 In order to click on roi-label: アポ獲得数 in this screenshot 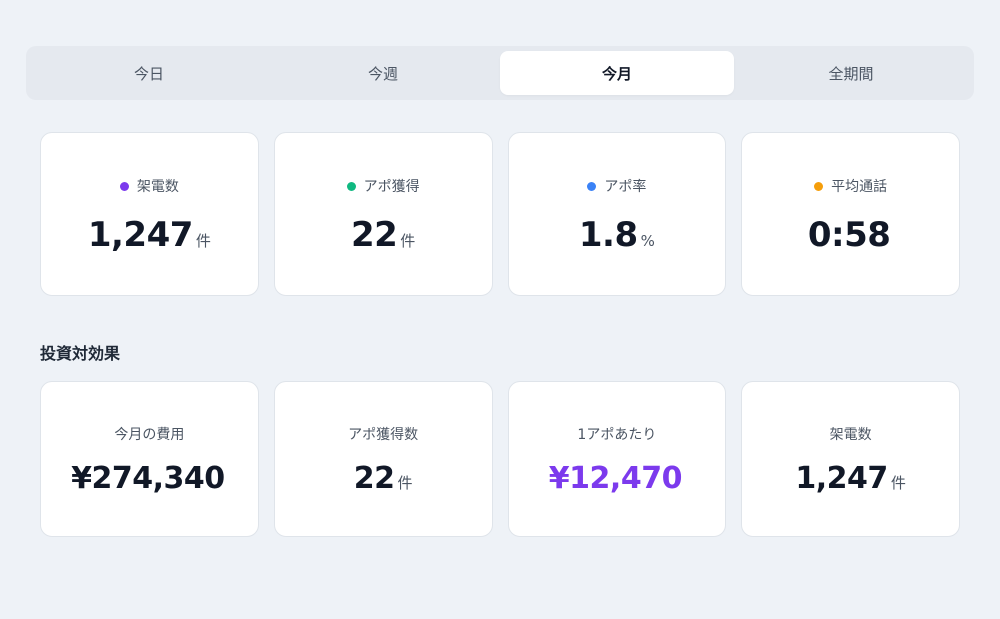, I will do `click(383, 434)`.